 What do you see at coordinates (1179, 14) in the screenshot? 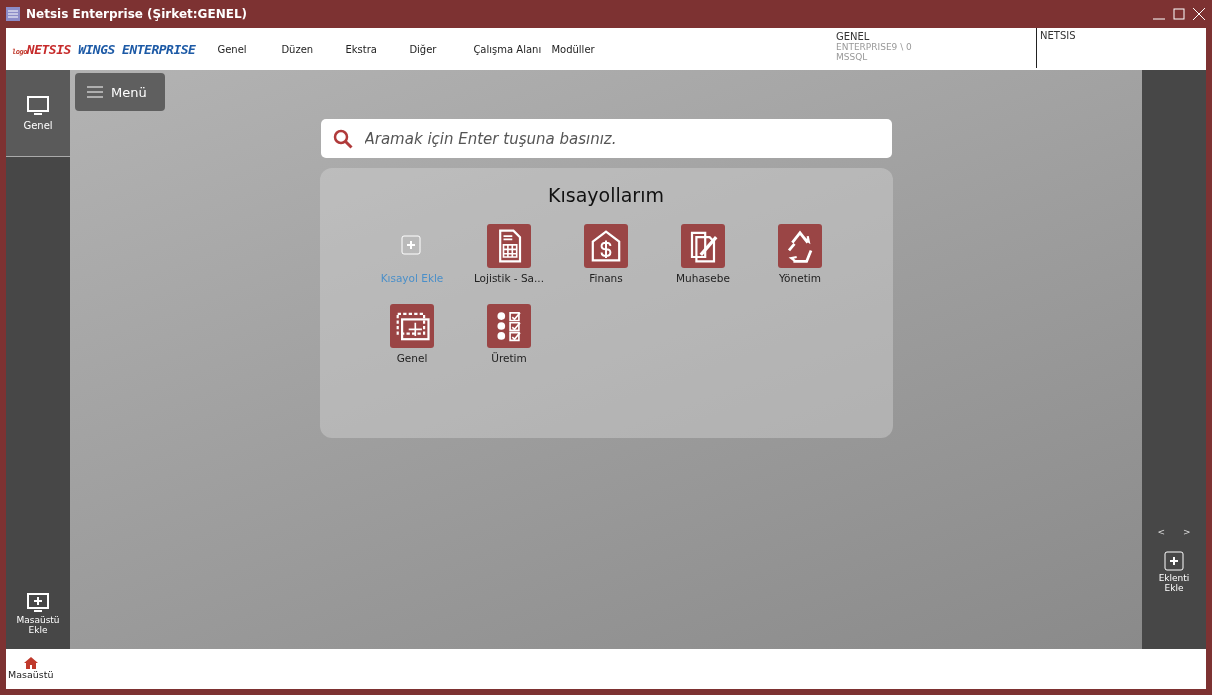
I see `maximize-icon` at bounding box center [1179, 14].